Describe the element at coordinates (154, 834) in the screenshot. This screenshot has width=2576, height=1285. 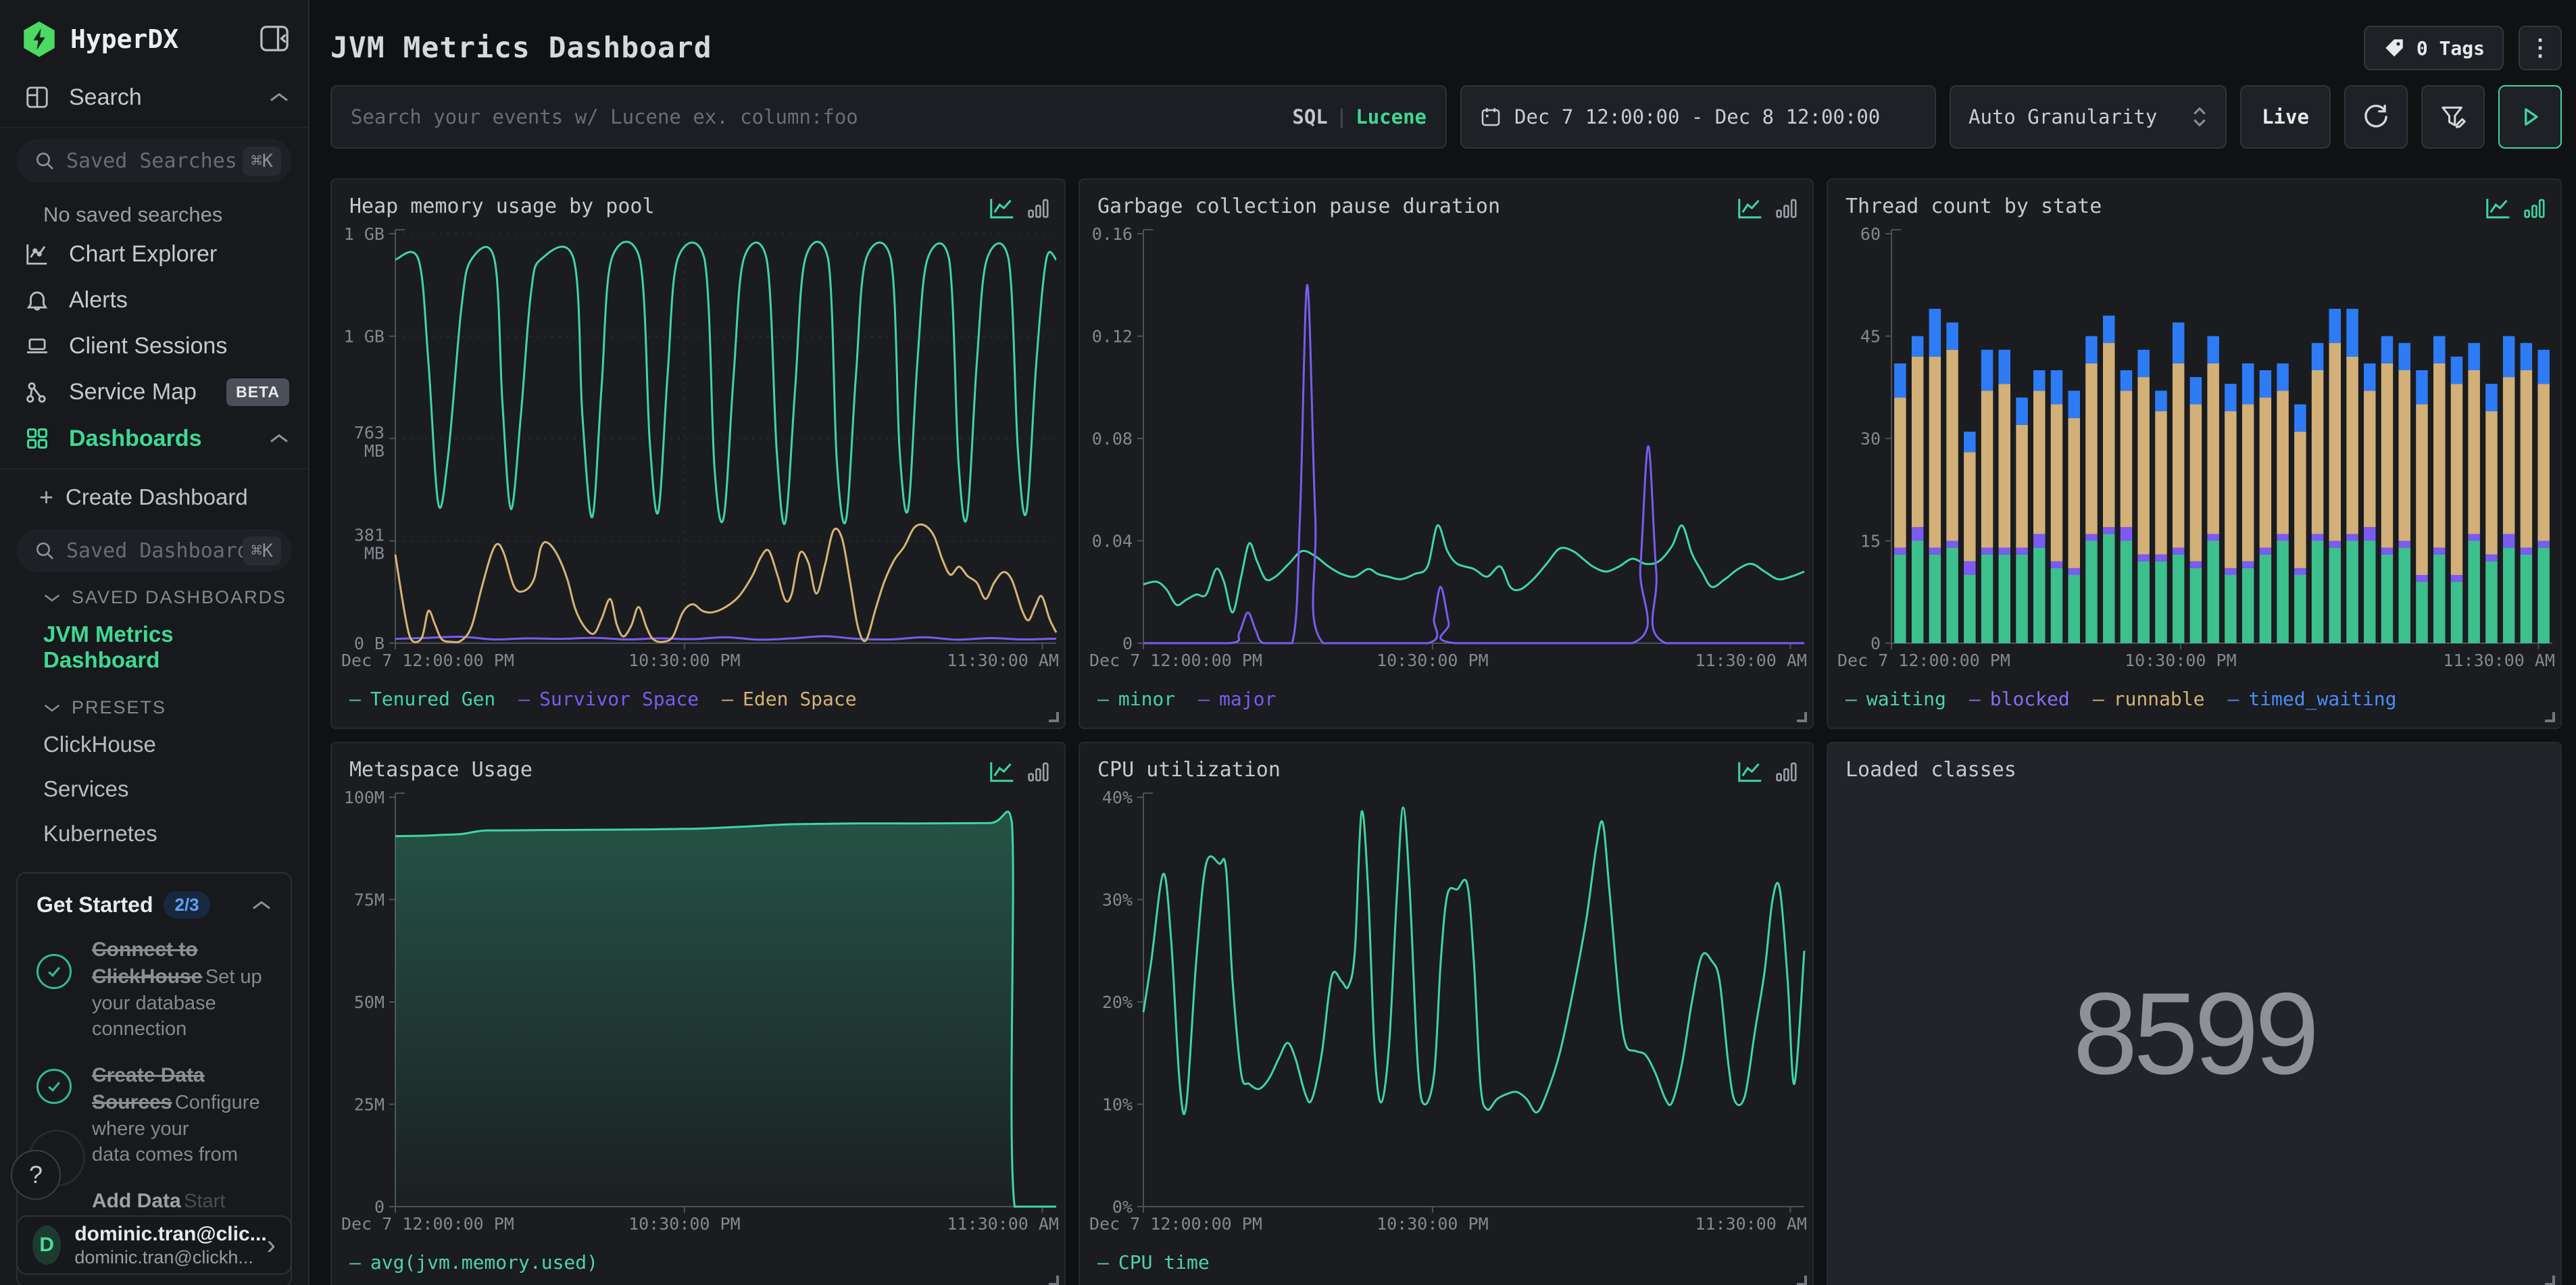
I see `preset-link-kubernetes: Kubernetes` at that location.